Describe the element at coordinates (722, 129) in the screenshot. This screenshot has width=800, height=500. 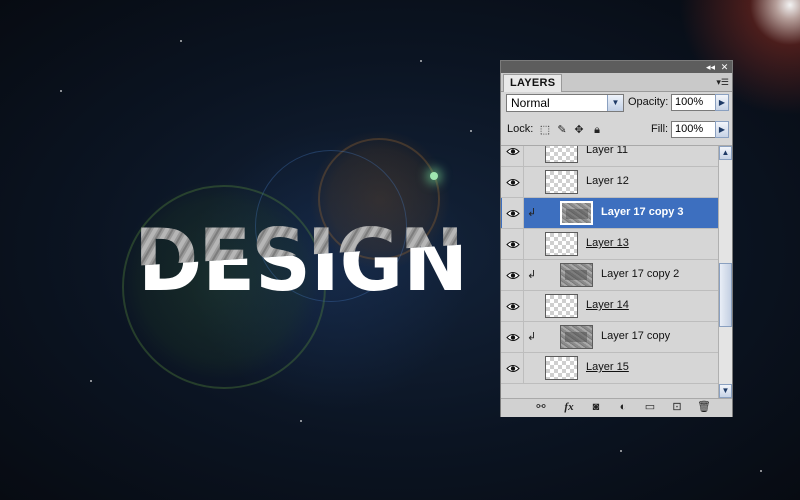
I see `fill-slider-button: ▶` at that location.